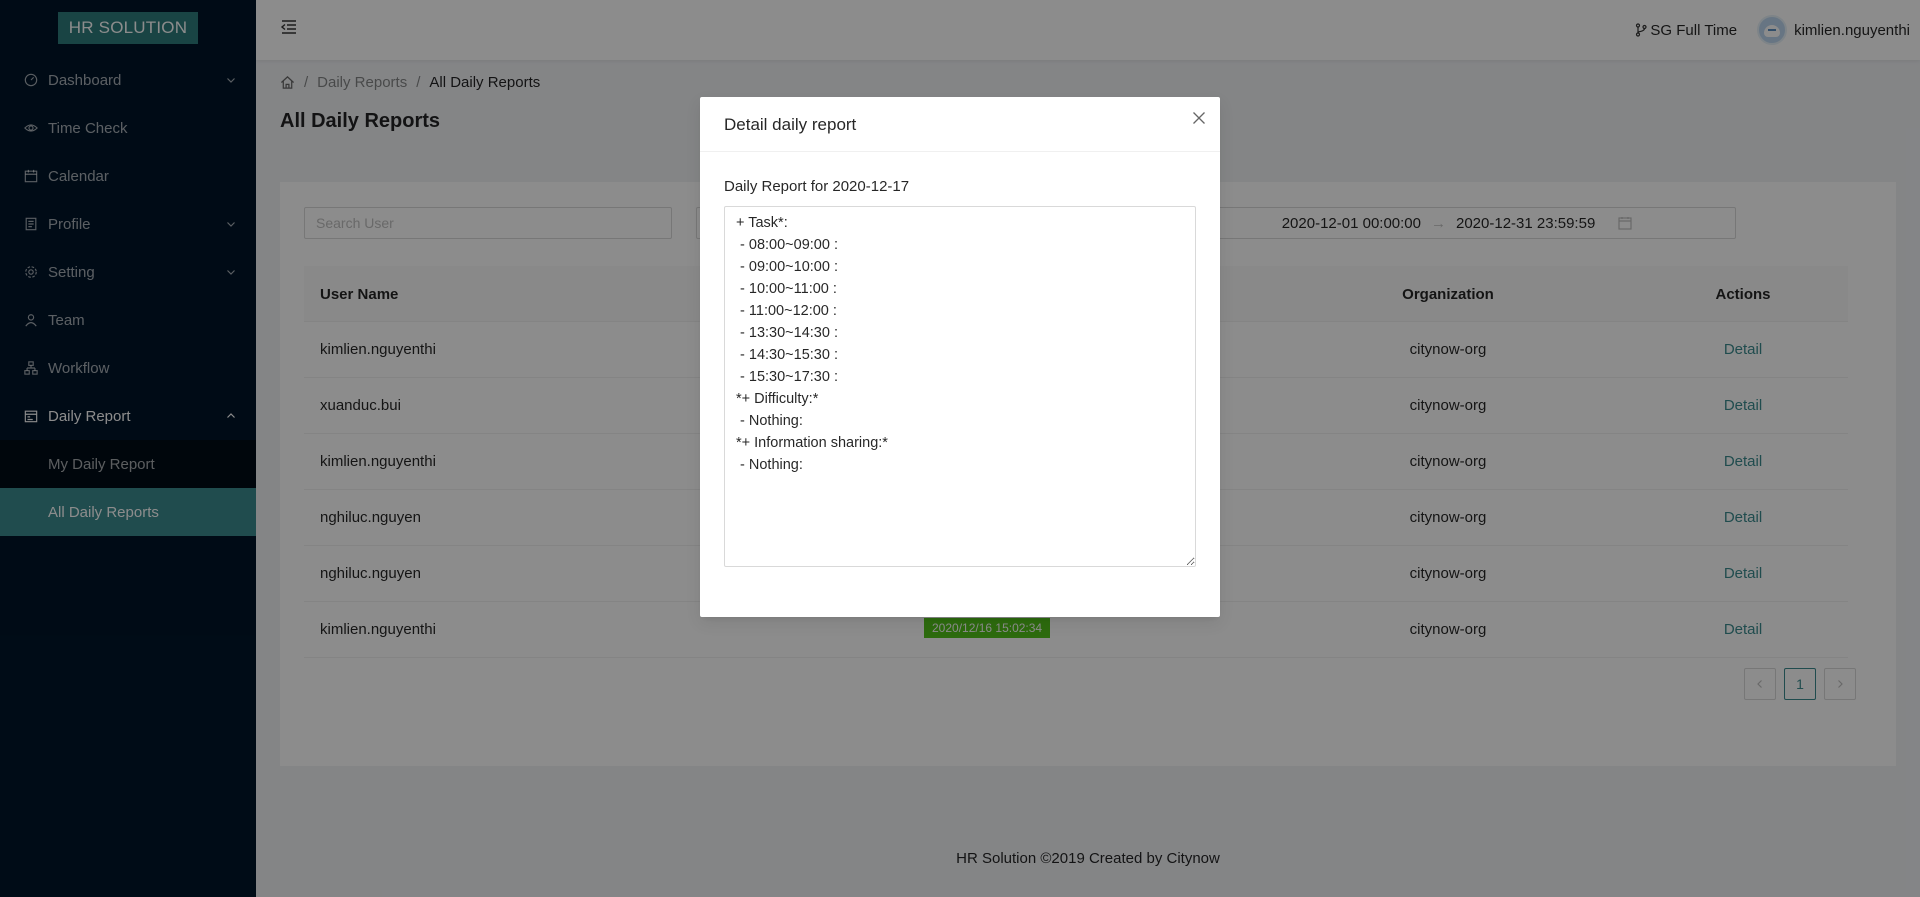 Image resolution: width=1920 pixels, height=897 pixels. What do you see at coordinates (790, 124) in the screenshot?
I see `modal-title: Detail daily report` at bounding box center [790, 124].